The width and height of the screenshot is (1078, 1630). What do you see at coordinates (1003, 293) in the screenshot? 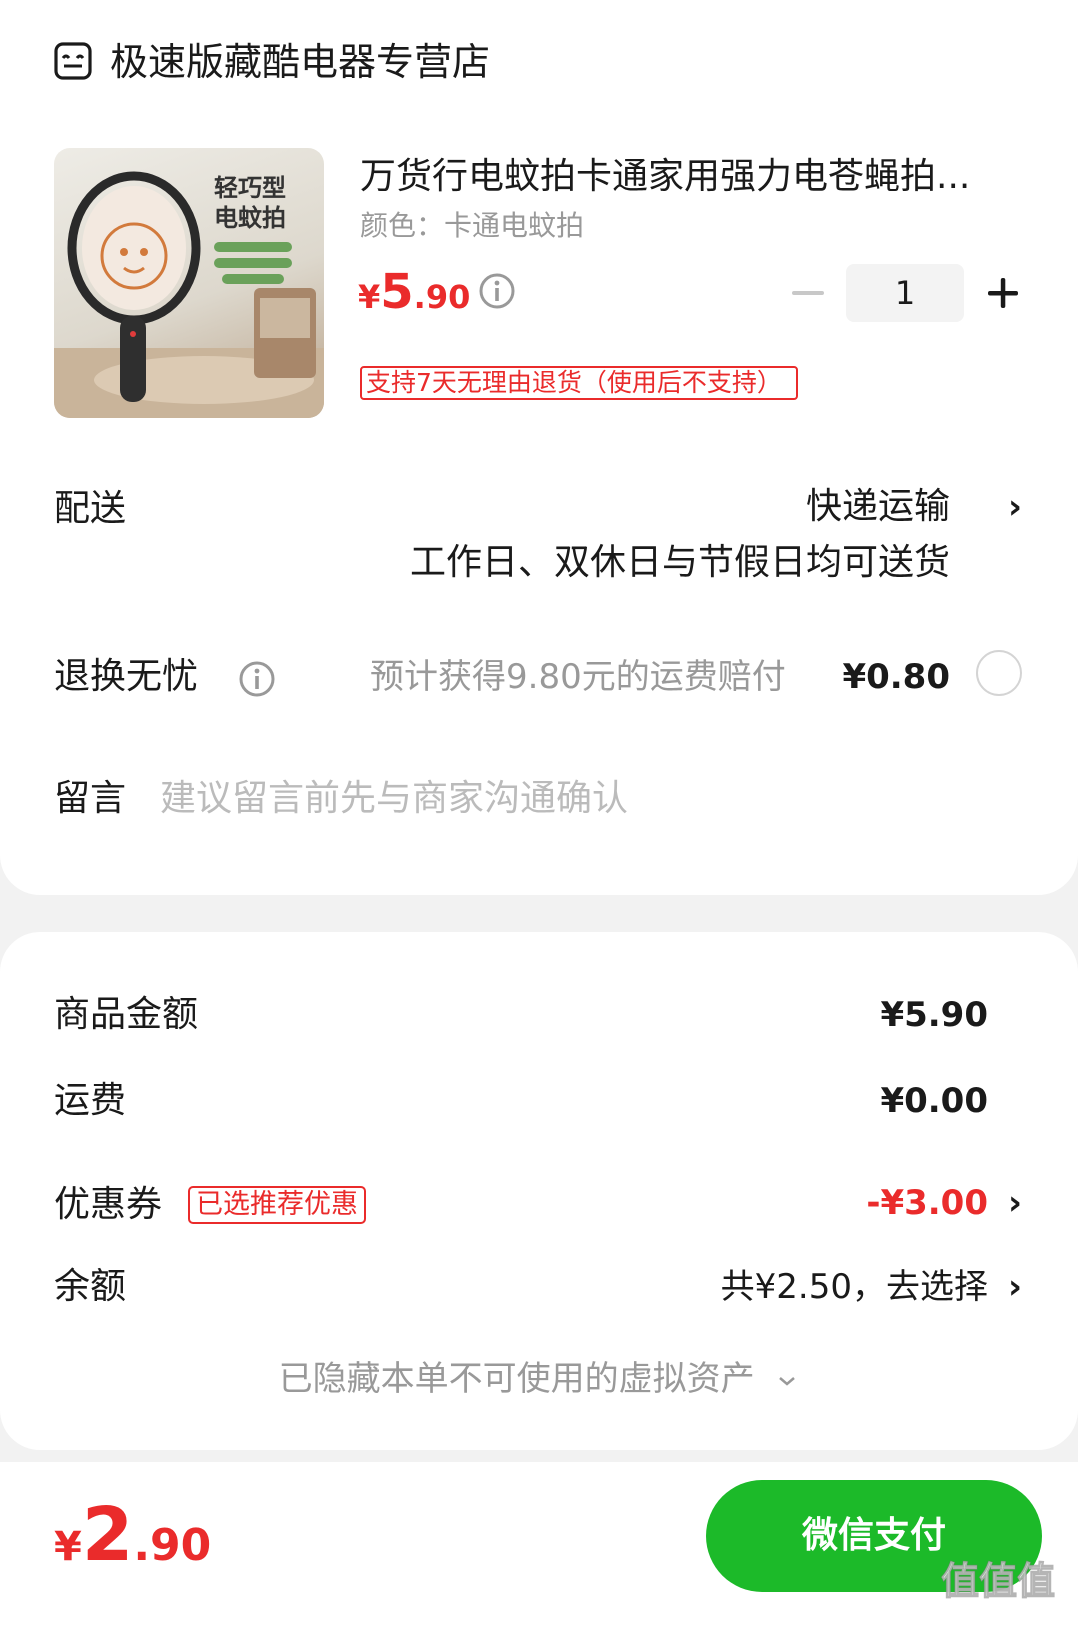
I see `quantity-increase-button` at bounding box center [1003, 293].